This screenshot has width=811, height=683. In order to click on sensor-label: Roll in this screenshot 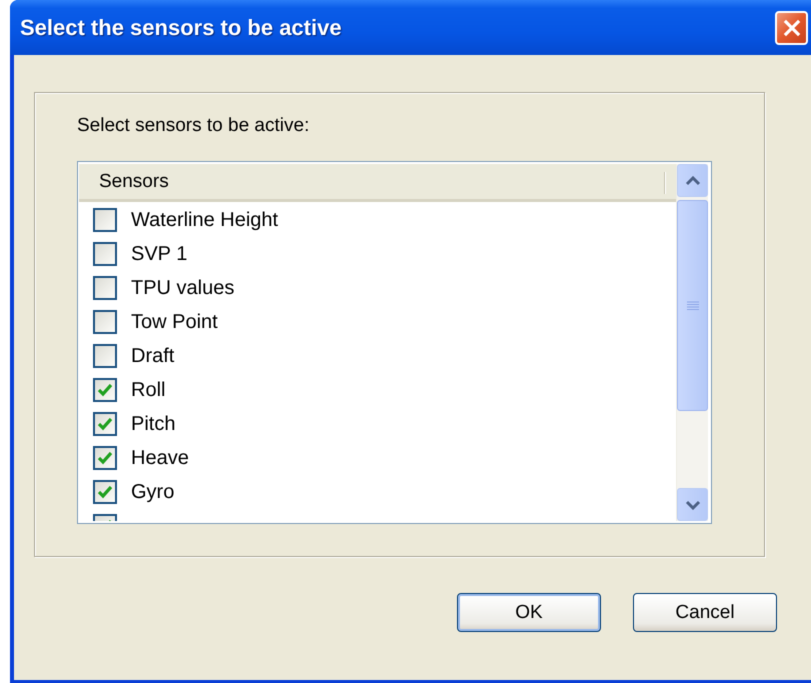, I will do `click(148, 390)`.